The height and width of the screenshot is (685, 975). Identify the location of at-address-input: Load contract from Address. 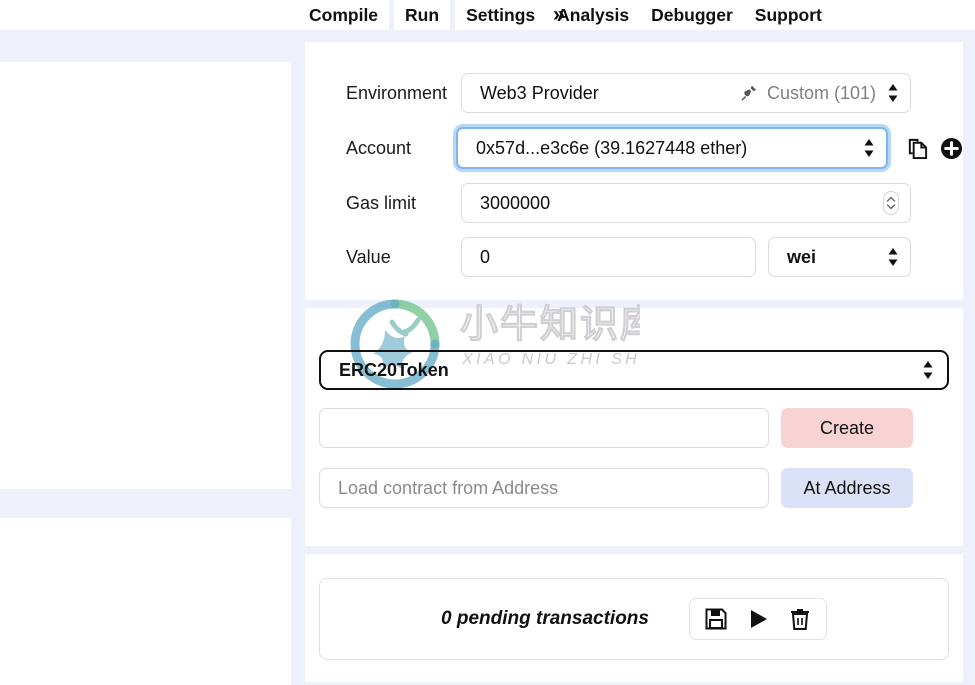
(544, 488).